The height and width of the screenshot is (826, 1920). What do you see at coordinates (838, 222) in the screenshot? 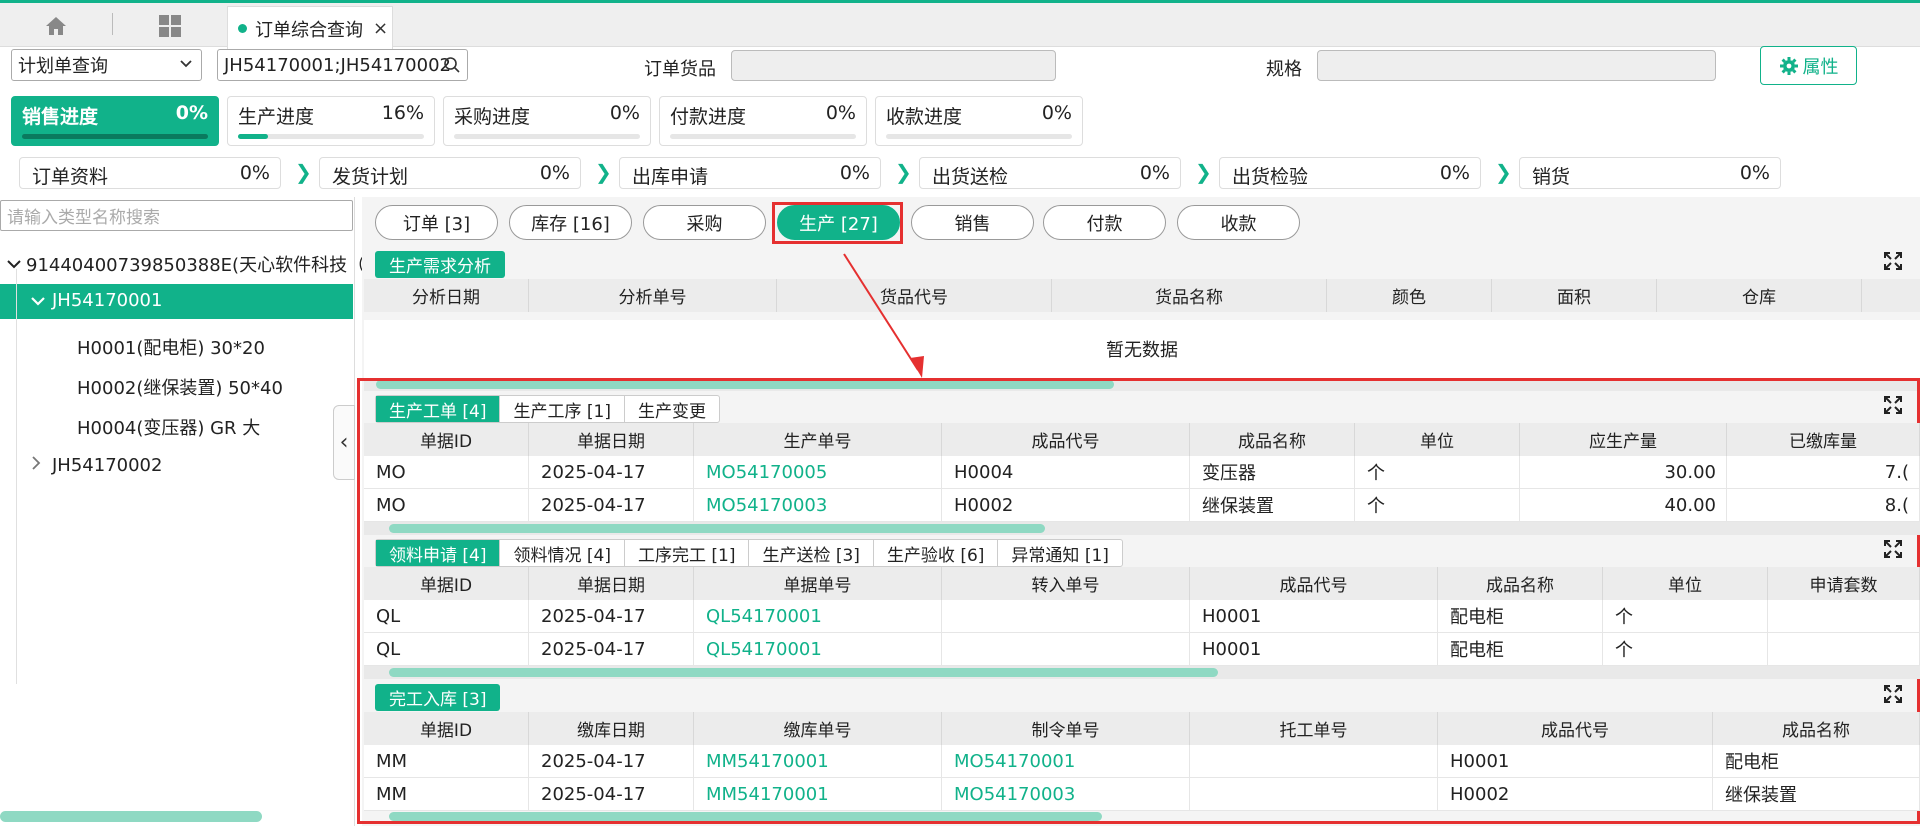
I see `pill-production: 生产 [27]` at bounding box center [838, 222].